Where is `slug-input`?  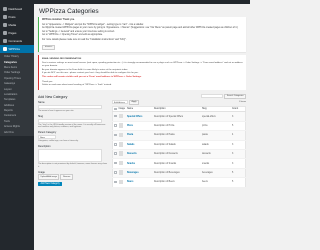 slug-input is located at coordinates (70, 120).